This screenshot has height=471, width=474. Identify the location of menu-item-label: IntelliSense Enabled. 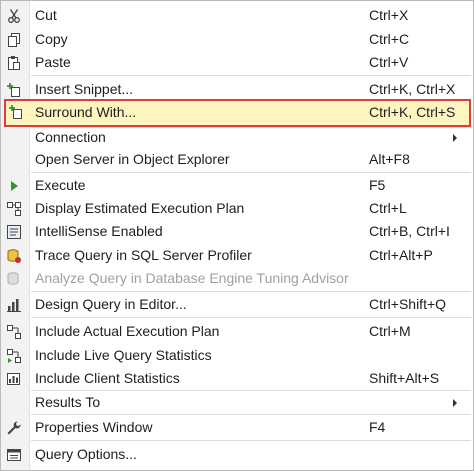
(99, 231).